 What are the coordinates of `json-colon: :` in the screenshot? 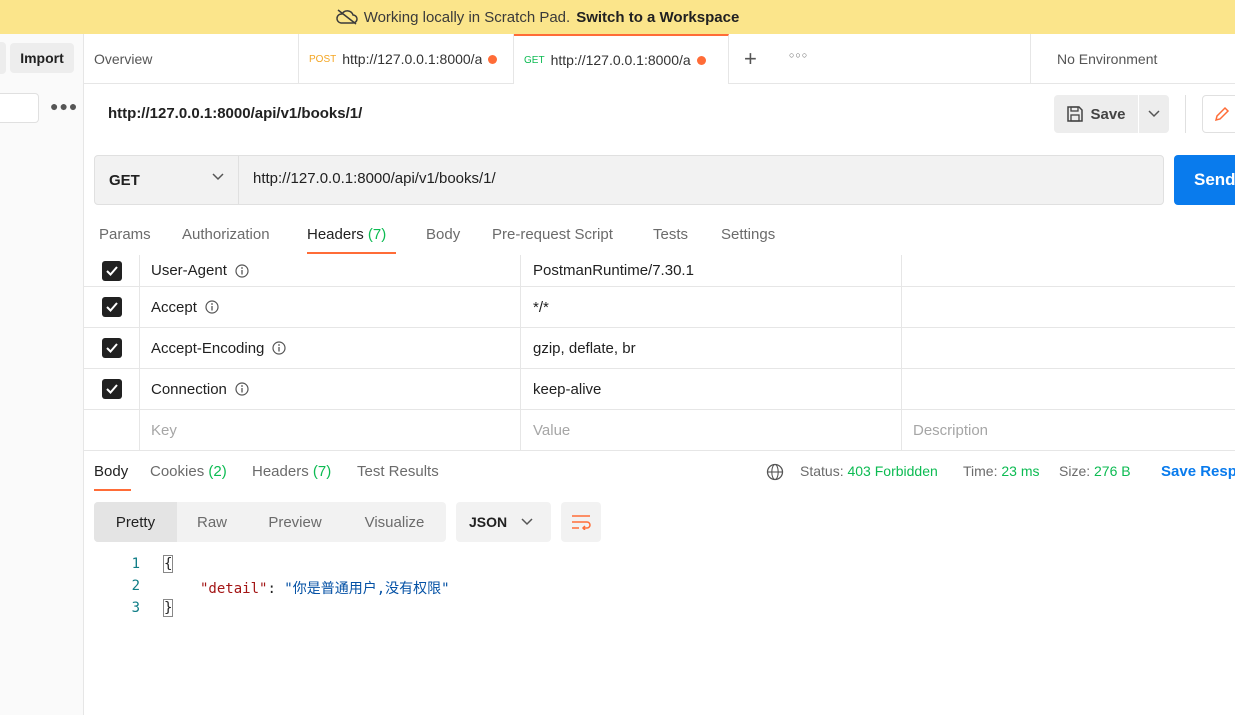 It's located at (276, 589).